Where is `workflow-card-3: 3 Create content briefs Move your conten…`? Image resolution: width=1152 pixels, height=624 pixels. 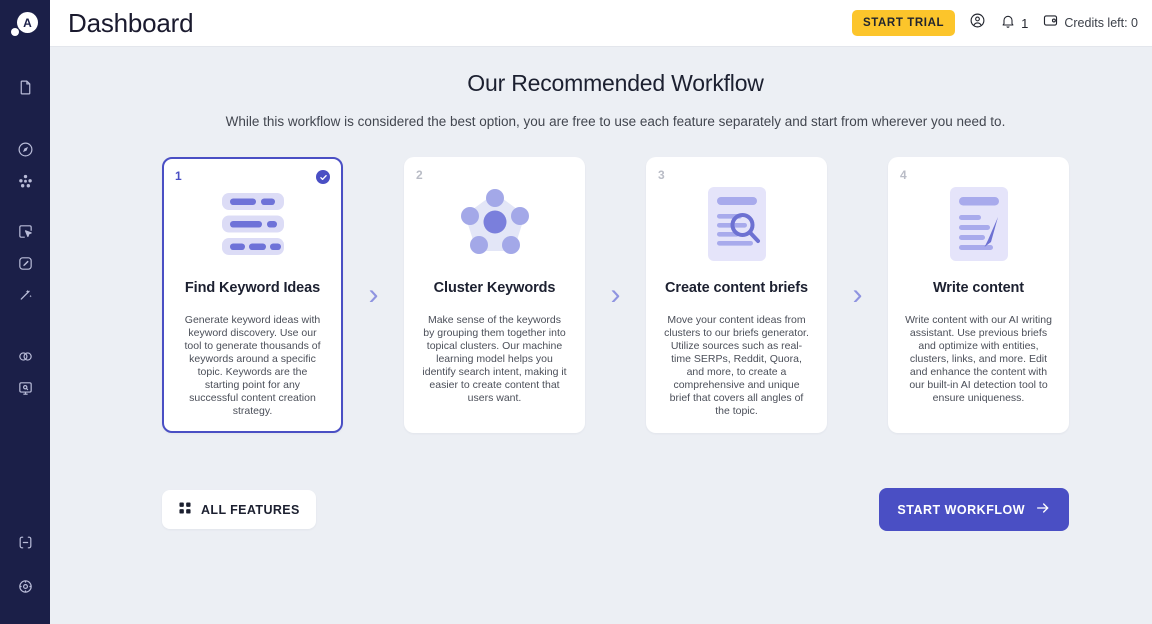 workflow-card-3: 3 Create content briefs Move your conten… is located at coordinates (736, 295).